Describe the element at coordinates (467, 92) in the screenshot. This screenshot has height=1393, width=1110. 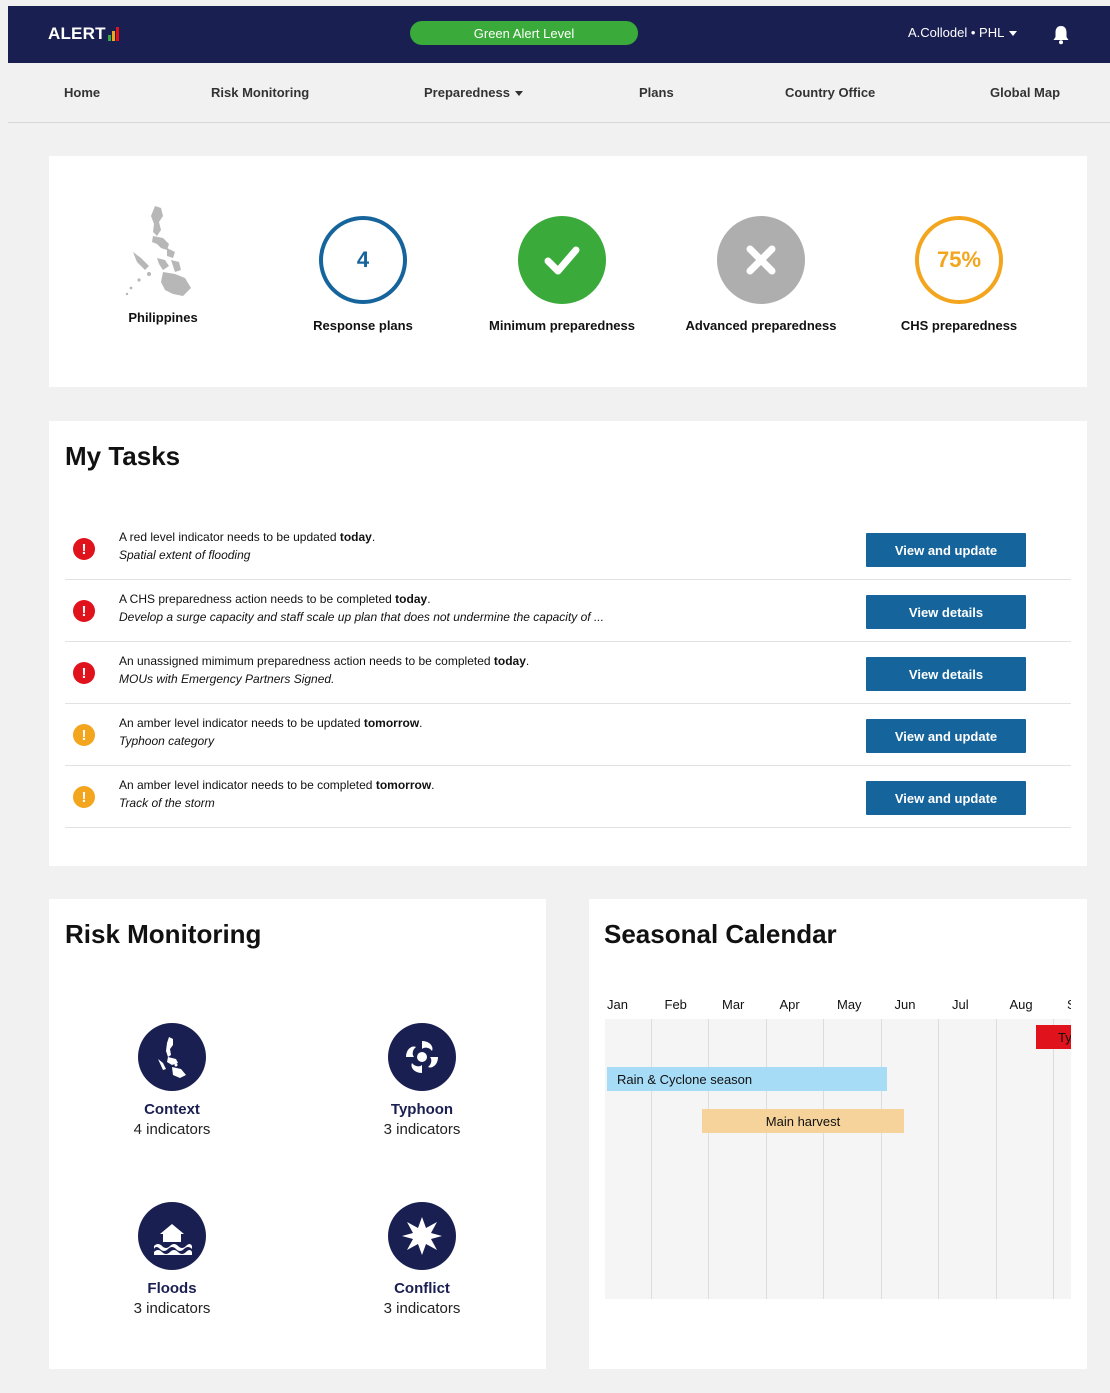
I see `nav-preparedness-label: Preparedness` at that location.